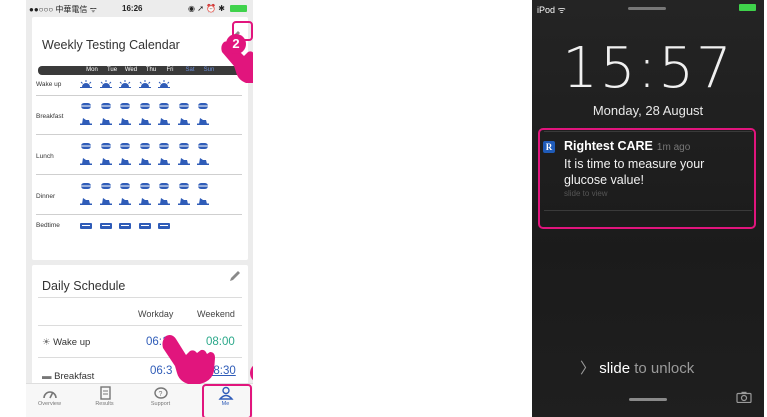 The height and width of the screenshot is (417, 767). Describe the element at coordinates (151, 70) in the screenshot. I see `day-thu: Thu` at that location.